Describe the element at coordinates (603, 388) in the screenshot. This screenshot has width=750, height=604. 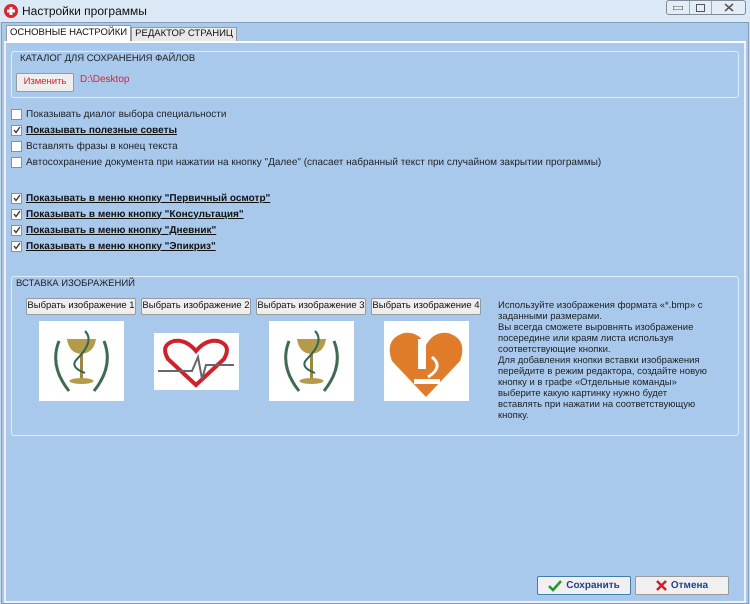
I see `help-text: Для добавления кнопки вставки изображения перейдите в режим редактора, создайте новую кнопку и в графе «Отдельные команды» выберите какую картинку нужно будет вставлять при нажатии на соответствующую кнопку.` at that location.